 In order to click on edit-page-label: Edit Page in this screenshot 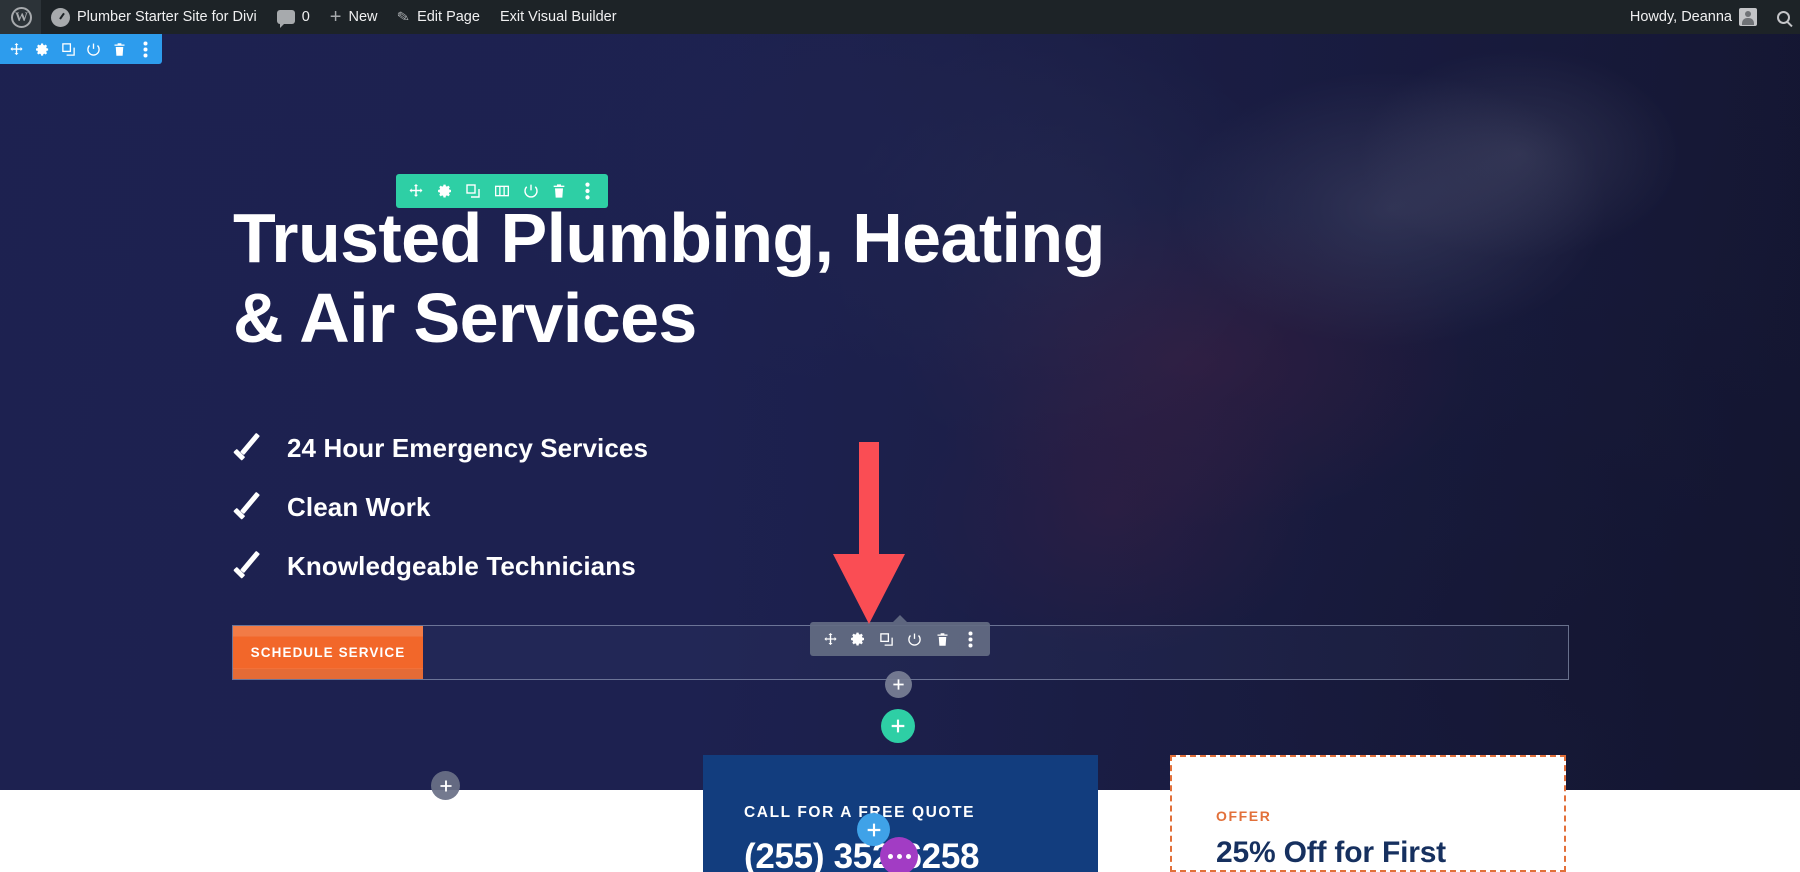, I will do `click(448, 17)`.